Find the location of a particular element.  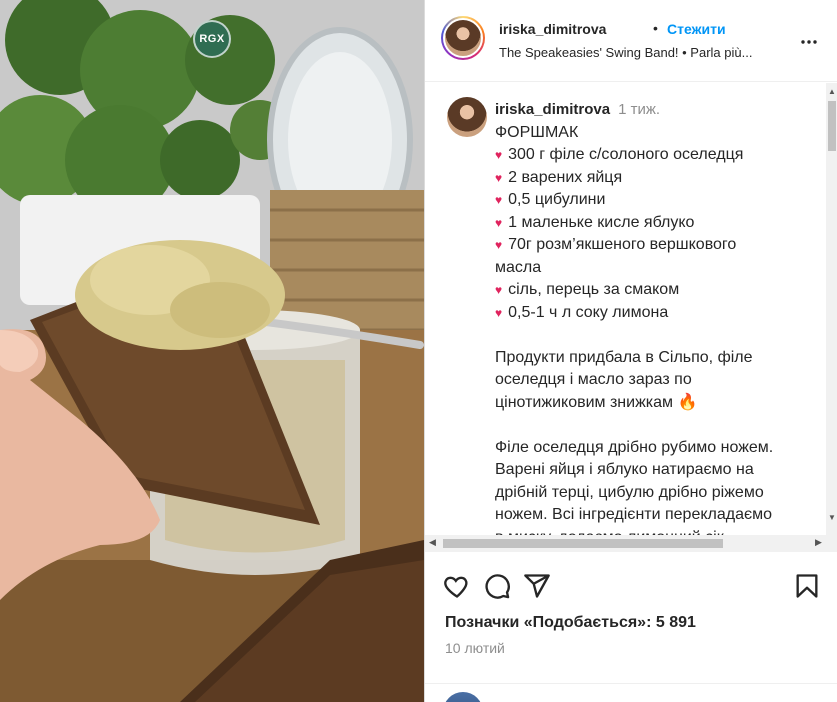

scroll-up-arrow-icon: ▲ is located at coordinates (832, 91).